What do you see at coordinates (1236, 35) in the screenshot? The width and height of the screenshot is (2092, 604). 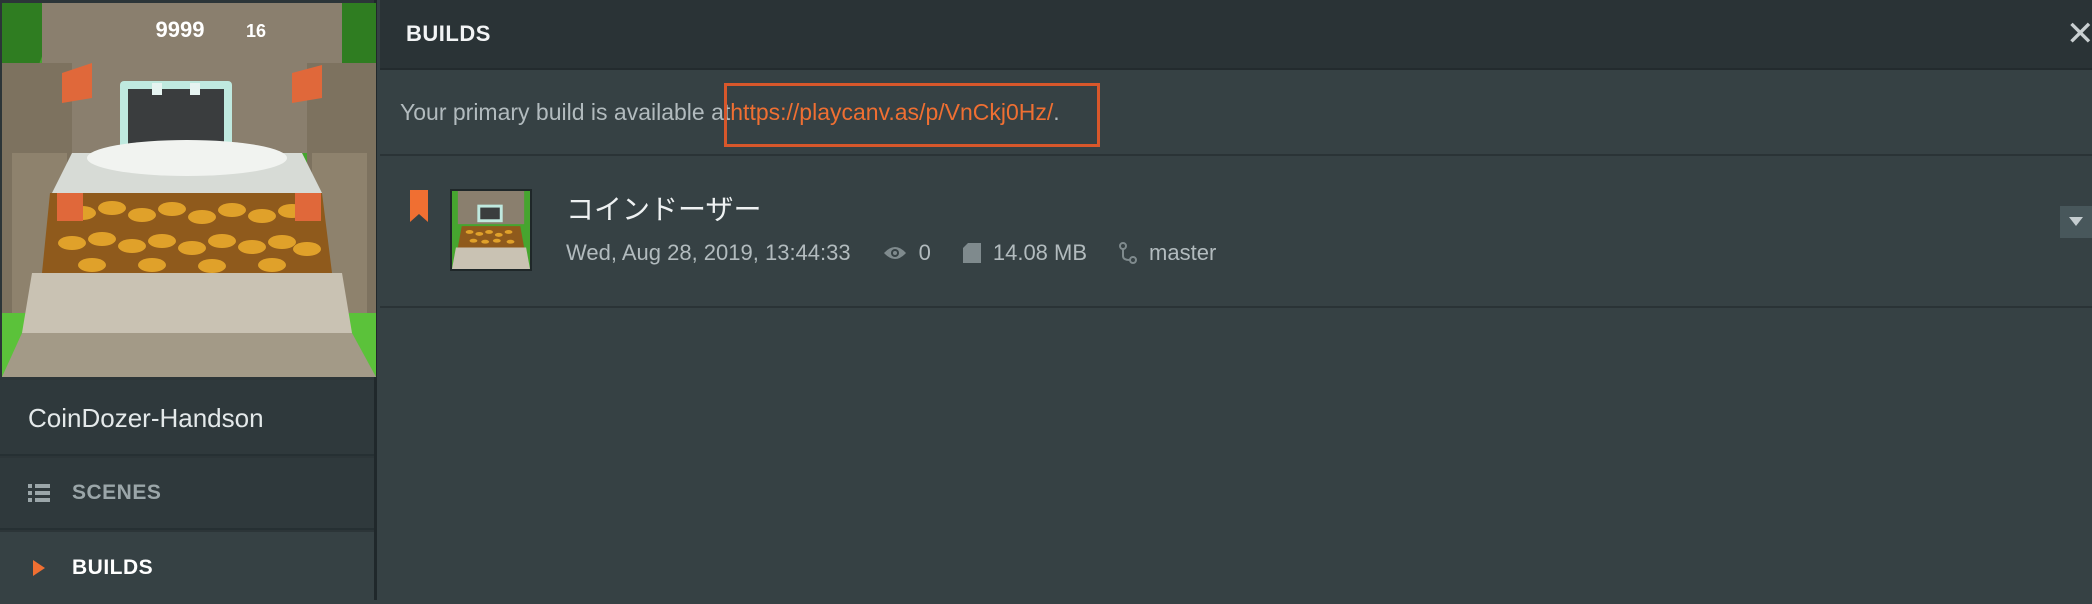 I see `panel-header: BUILDS ✕` at bounding box center [1236, 35].